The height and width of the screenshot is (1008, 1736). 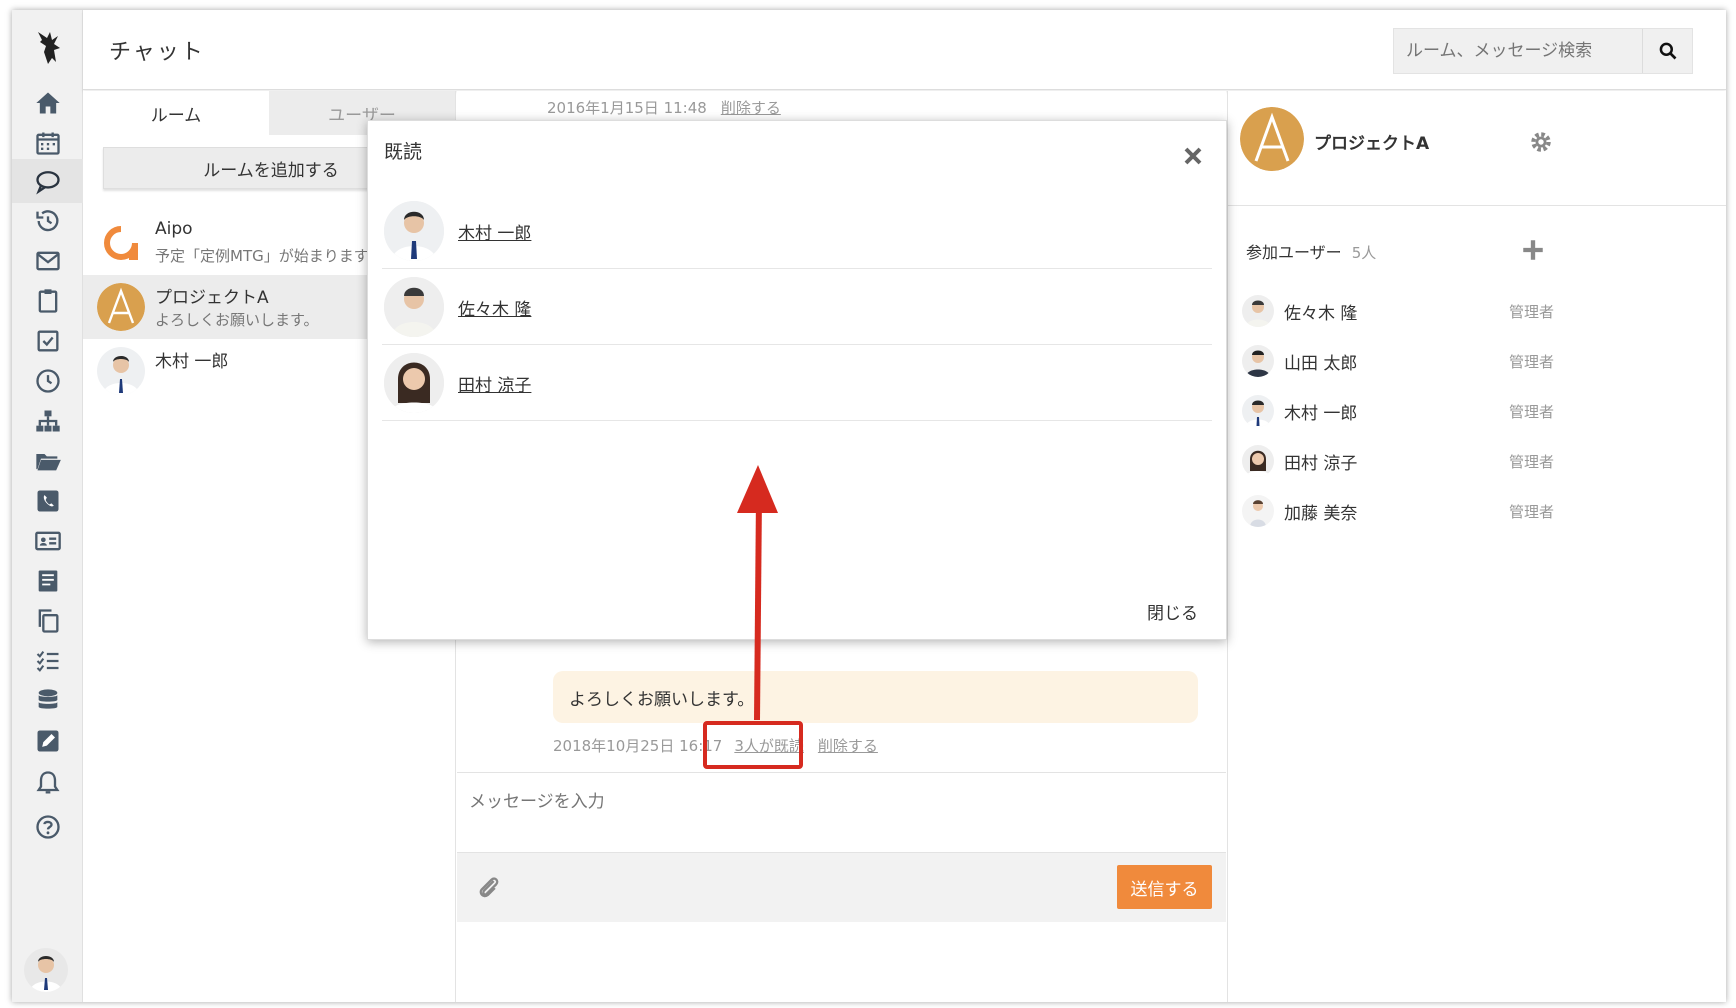 I want to click on checklist-icon, so click(x=48, y=661).